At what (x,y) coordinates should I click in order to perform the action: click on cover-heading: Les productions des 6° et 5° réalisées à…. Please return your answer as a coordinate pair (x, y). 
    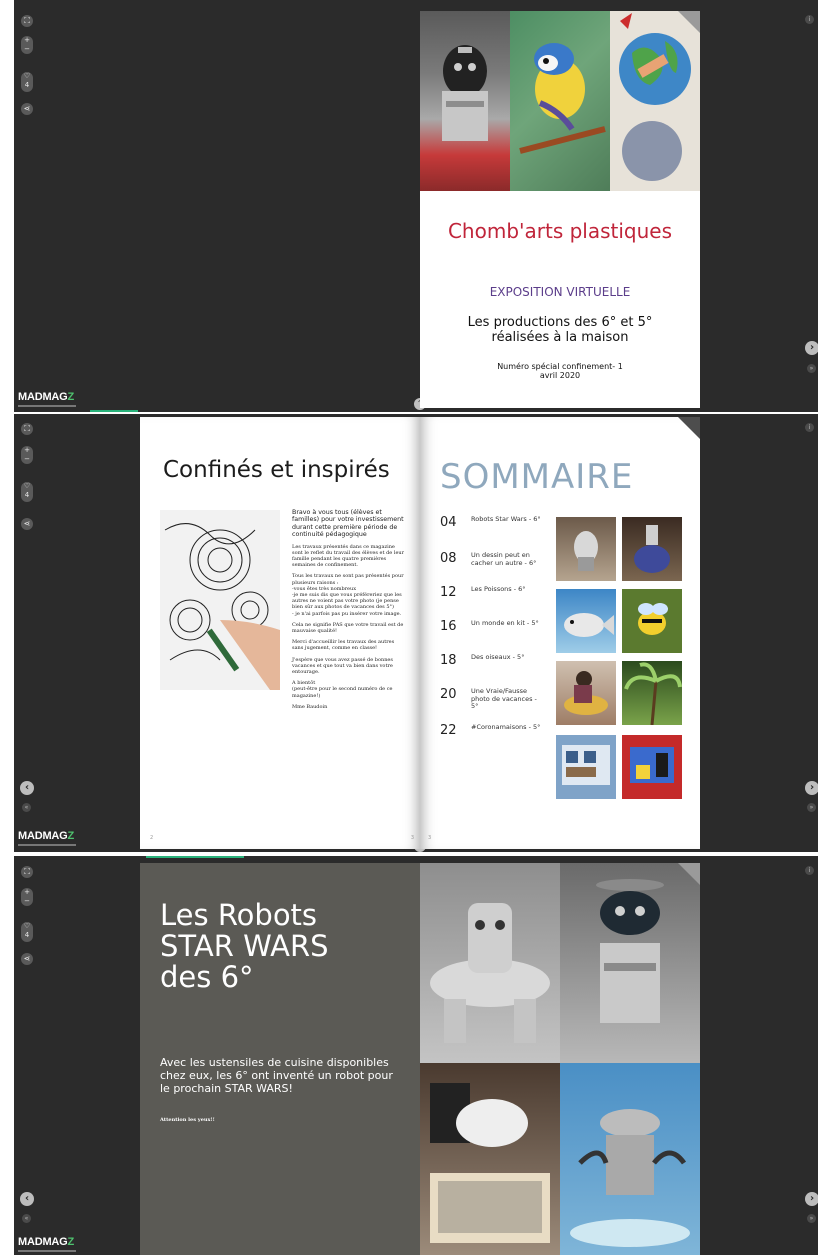
    Looking at the image, I should click on (560, 330).